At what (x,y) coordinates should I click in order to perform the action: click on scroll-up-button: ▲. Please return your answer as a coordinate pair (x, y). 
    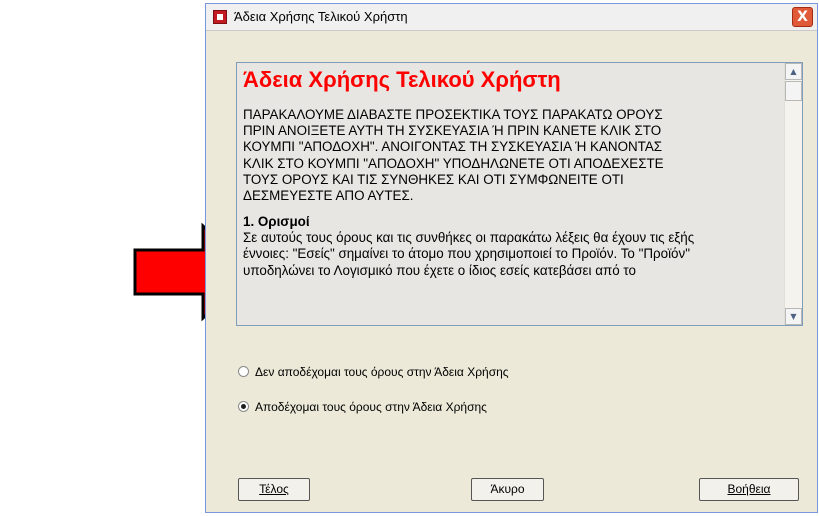
    Looking at the image, I should click on (793, 71).